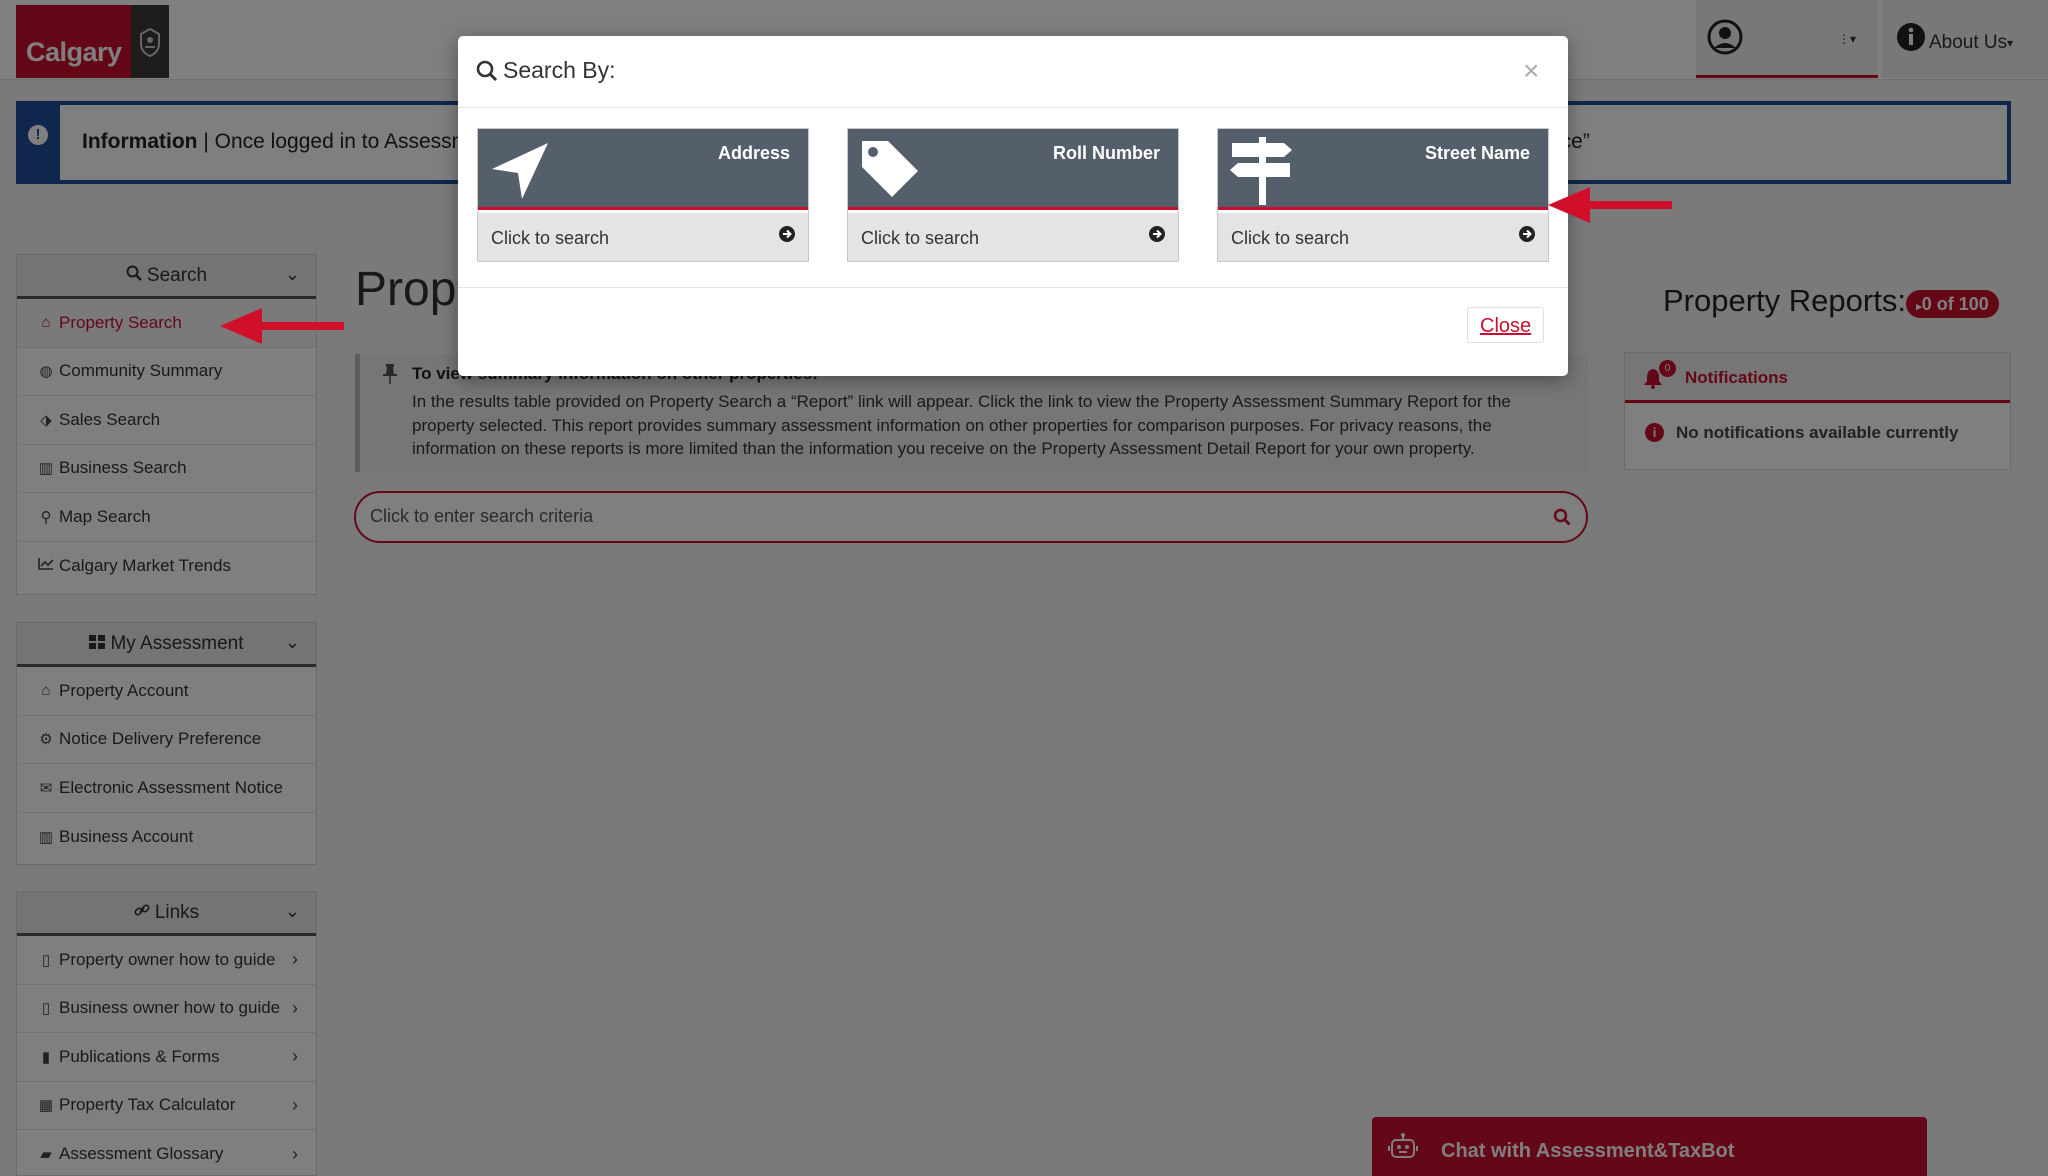  What do you see at coordinates (753, 153) in the screenshot?
I see `card-label: Address` at bounding box center [753, 153].